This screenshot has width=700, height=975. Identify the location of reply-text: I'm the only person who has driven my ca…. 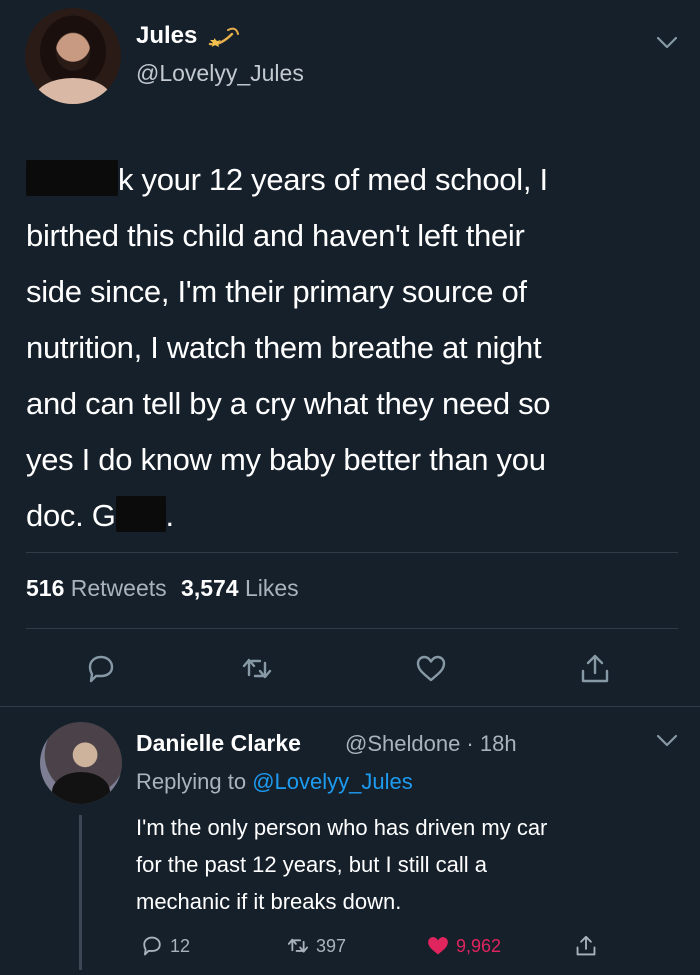
(408, 864).